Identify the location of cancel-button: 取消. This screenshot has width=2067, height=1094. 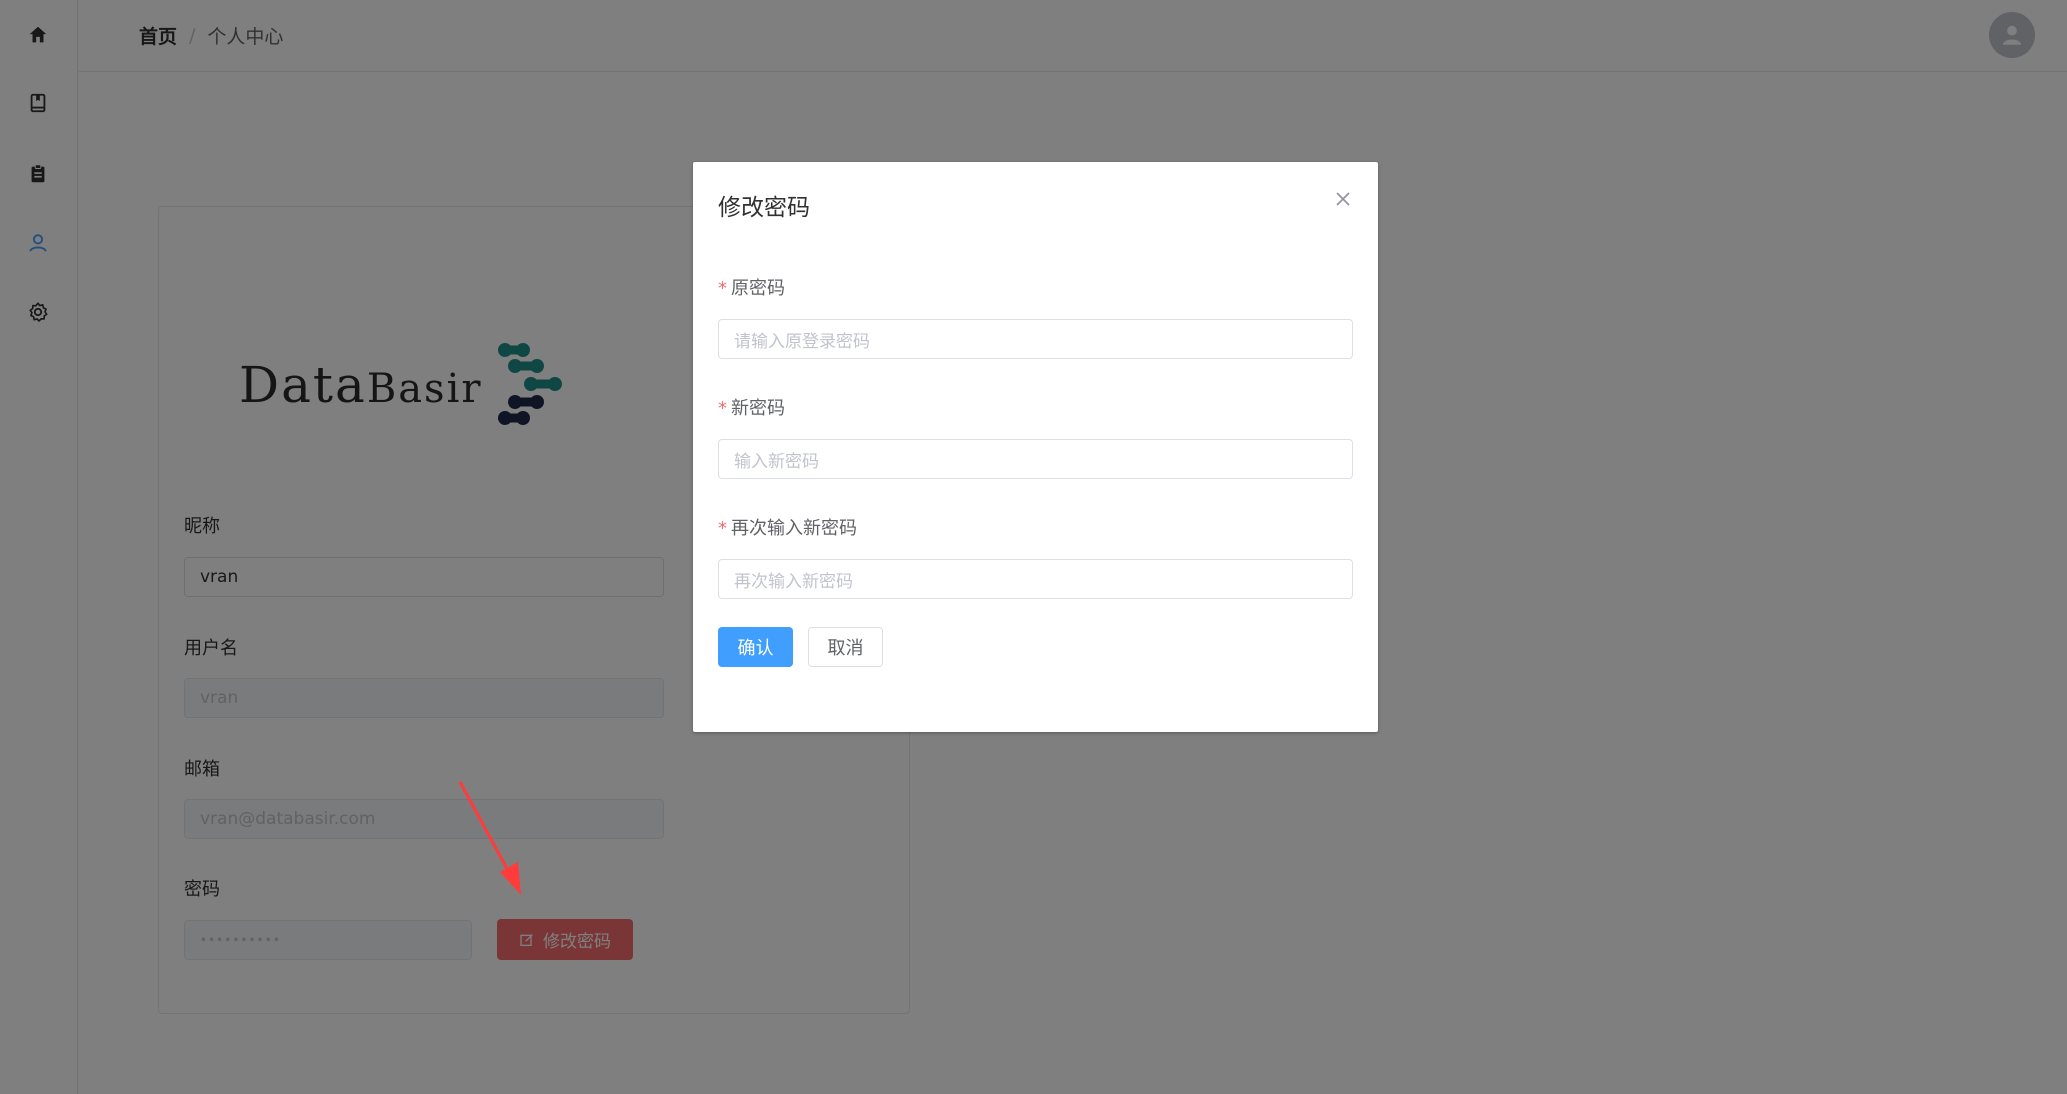
(845, 647).